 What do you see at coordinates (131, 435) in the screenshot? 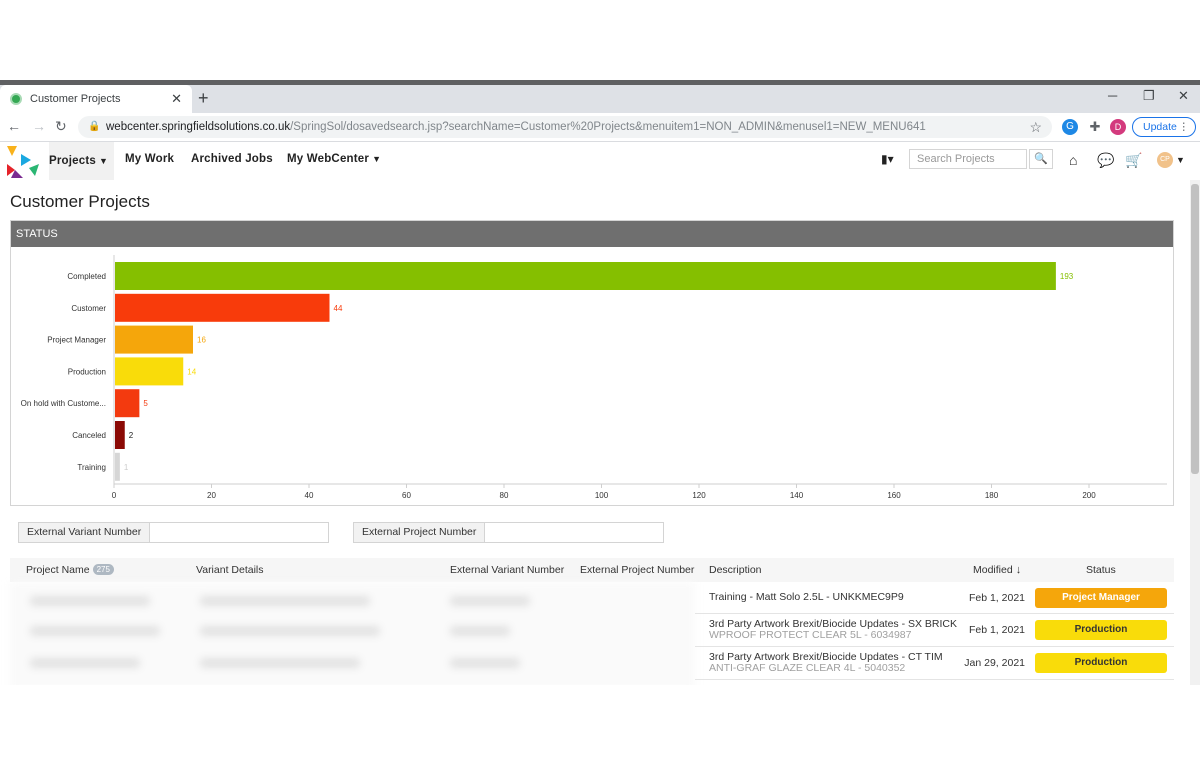
I see `bar-value-label: 2` at bounding box center [131, 435].